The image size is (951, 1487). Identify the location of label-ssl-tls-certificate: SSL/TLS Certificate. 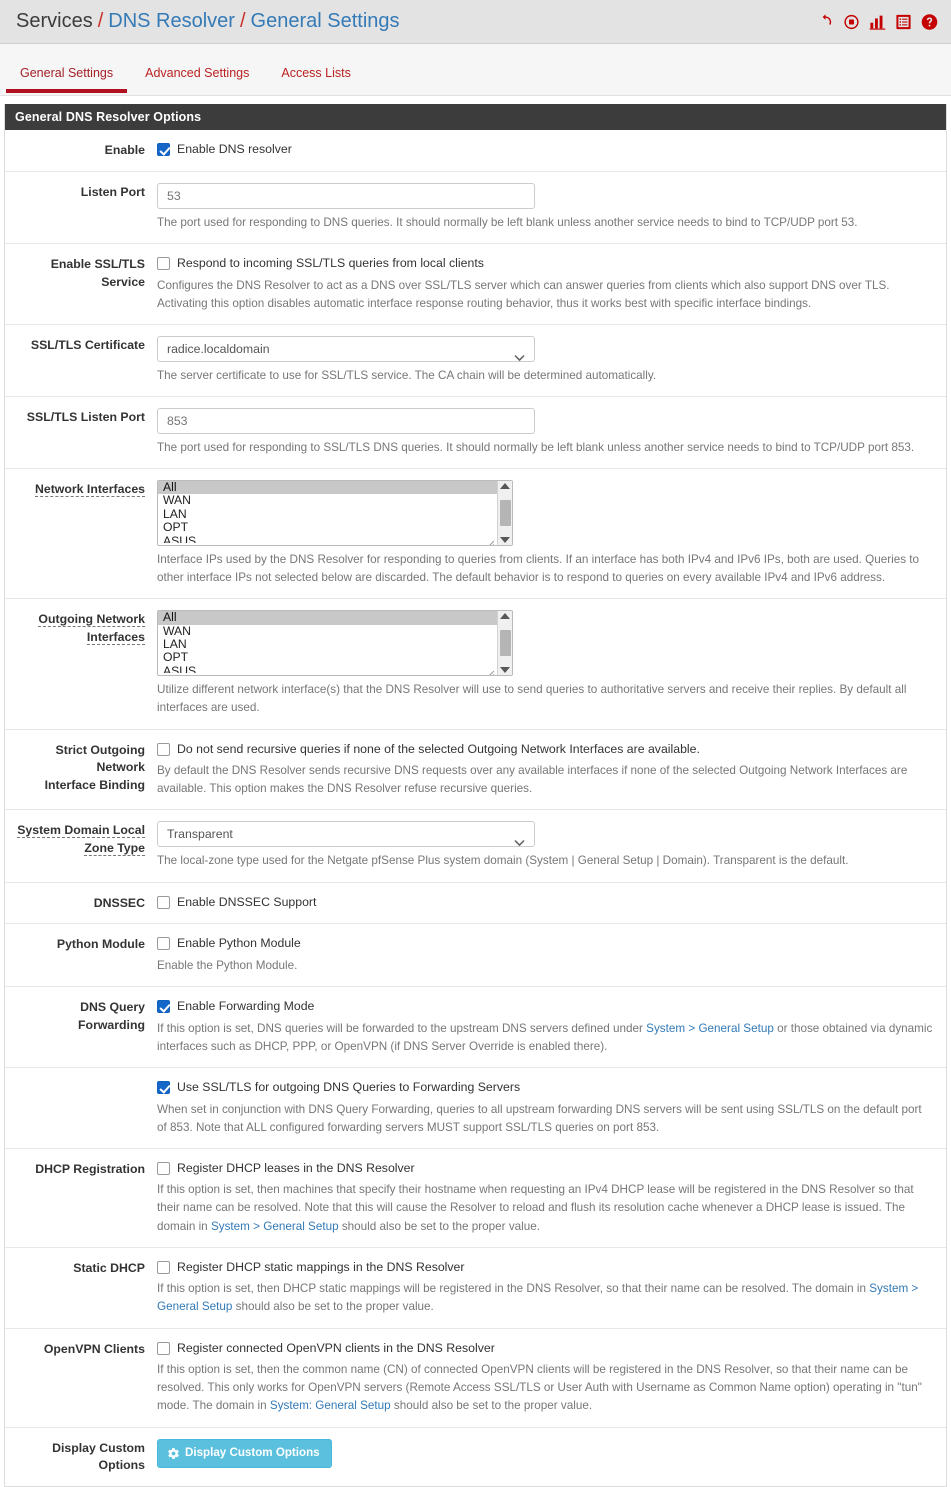
(87, 344).